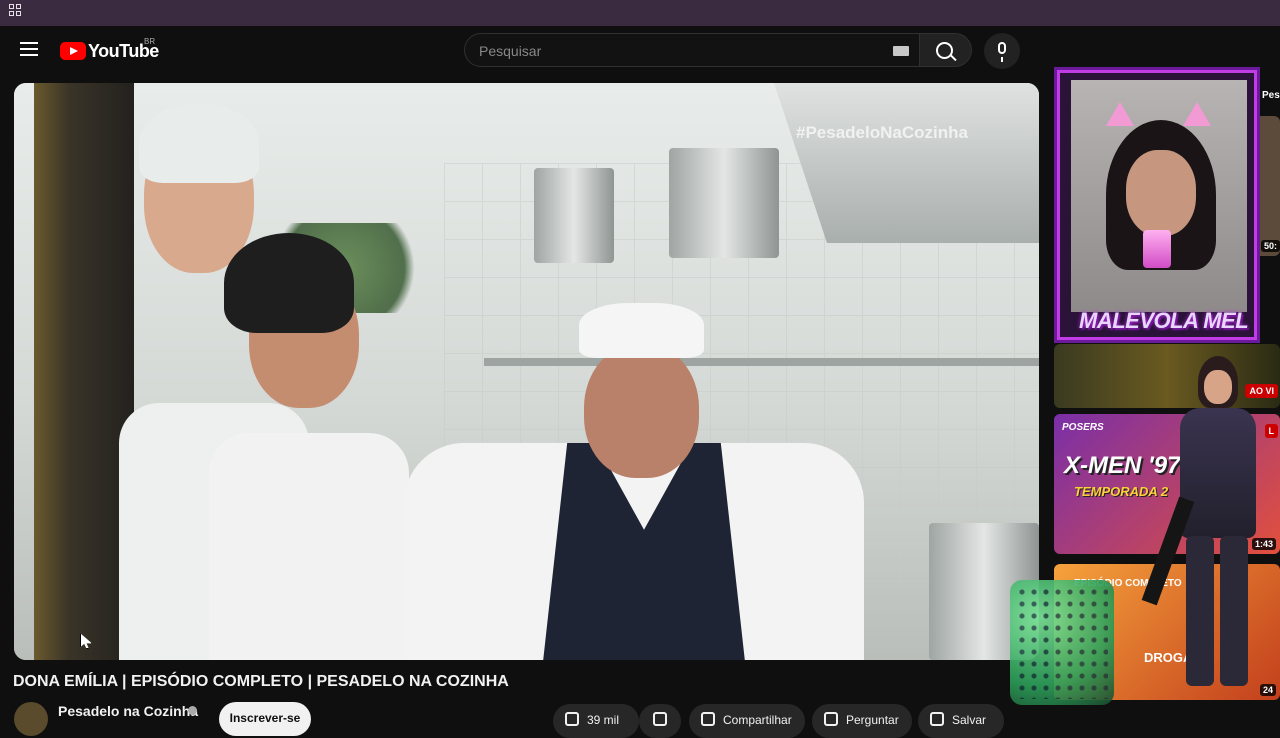 The height and width of the screenshot is (738, 1280). I want to click on keyboard-icon, so click(901, 51).